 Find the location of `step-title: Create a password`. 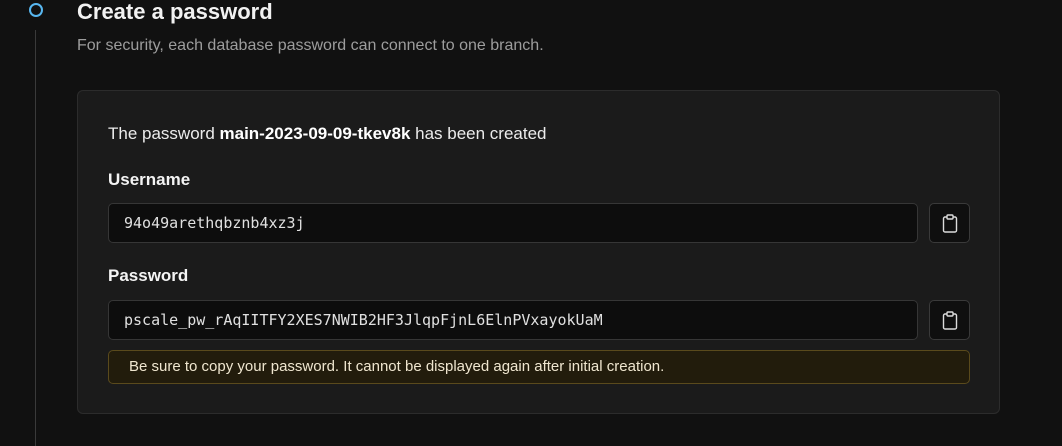

step-title: Create a password is located at coordinates (175, 12).